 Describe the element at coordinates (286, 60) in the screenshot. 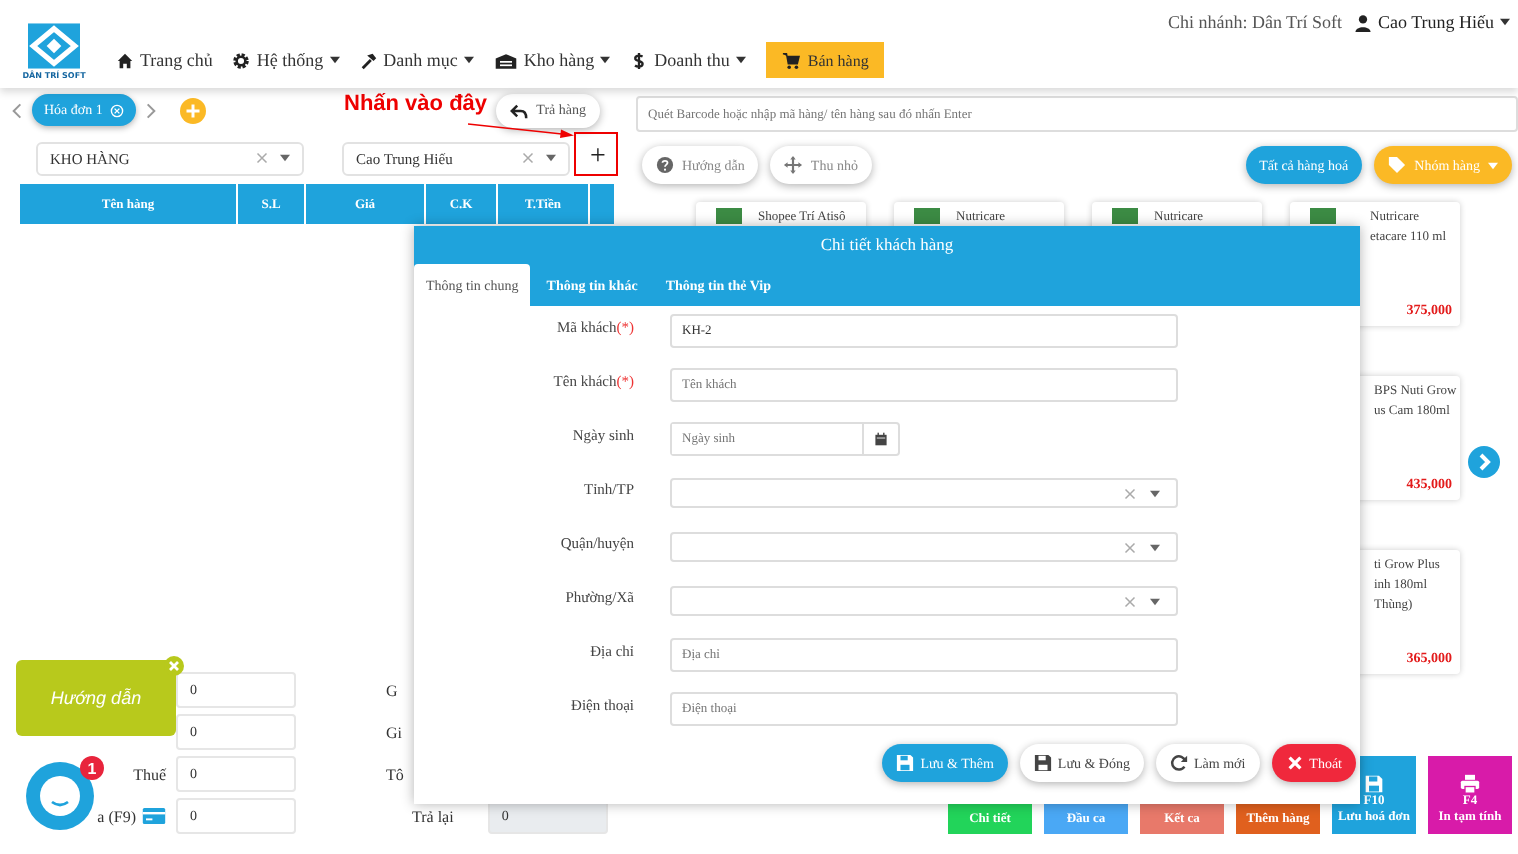

I see `nav-menu-item: Hệ thống` at that location.